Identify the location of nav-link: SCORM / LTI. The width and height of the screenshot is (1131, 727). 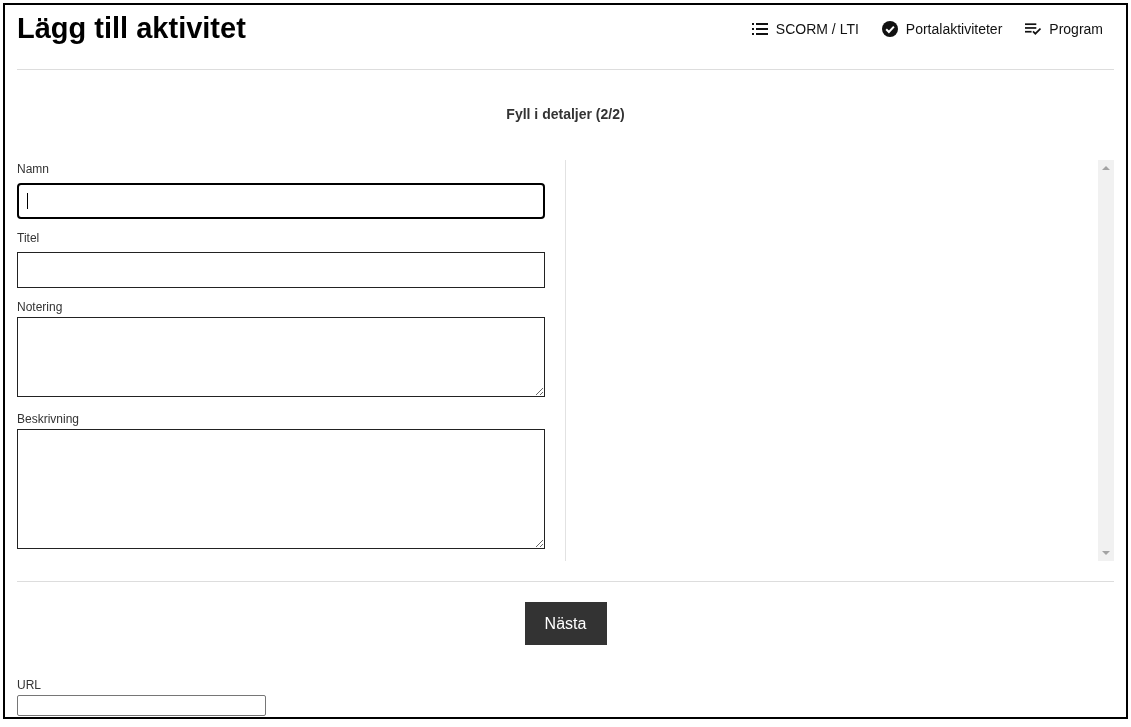
(805, 29).